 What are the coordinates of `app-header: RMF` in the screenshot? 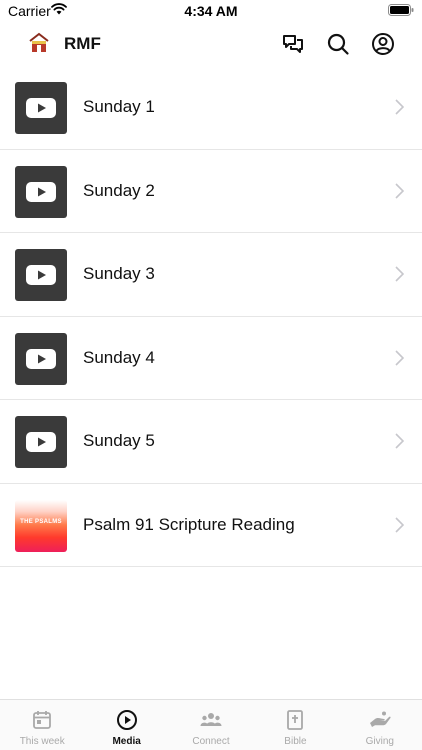 It's located at (211, 45).